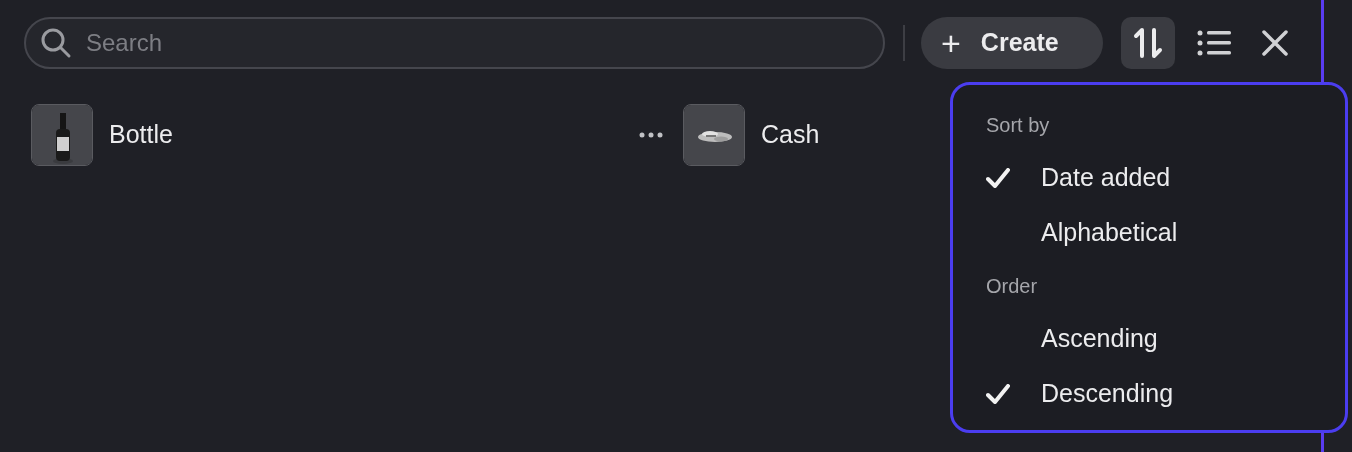 The image size is (1352, 452). What do you see at coordinates (1012, 43) in the screenshot?
I see `create-button: + Create` at bounding box center [1012, 43].